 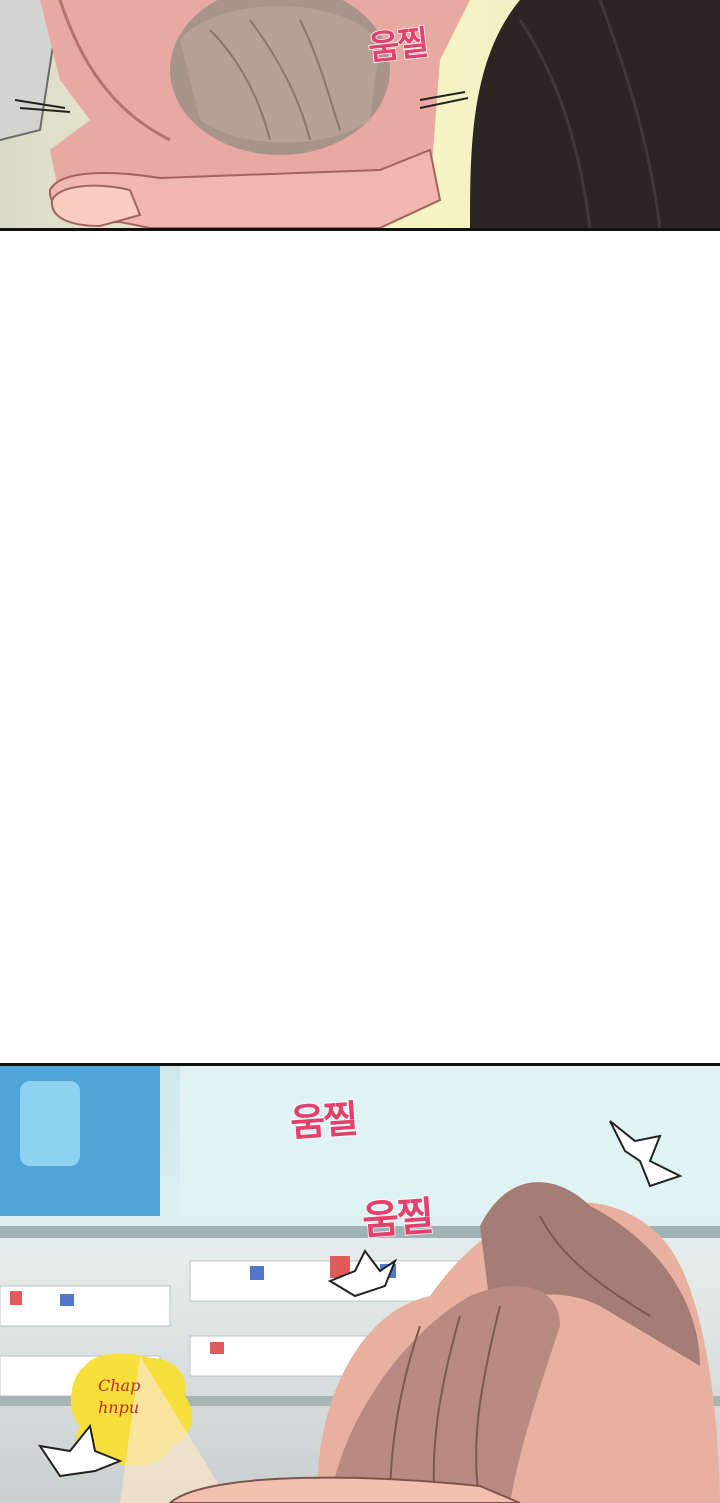 What do you see at coordinates (119, 1407) in the screenshot?
I see `store-sign-text: hnpu` at bounding box center [119, 1407].